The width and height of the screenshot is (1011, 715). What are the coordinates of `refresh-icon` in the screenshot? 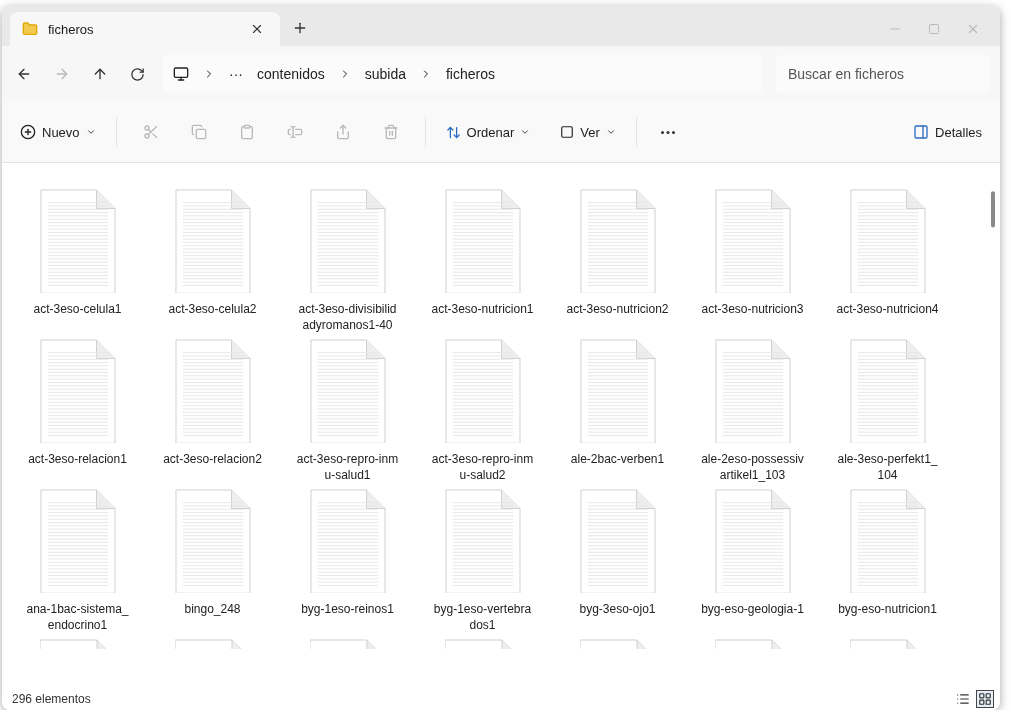 It's located at (137, 74).